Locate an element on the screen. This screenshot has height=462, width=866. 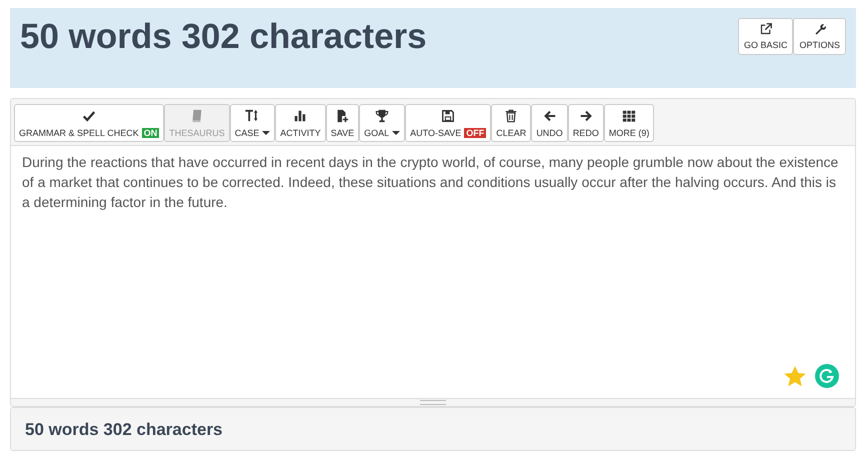
toolbar-button: CLEAR is located at coordinates (511, 123).